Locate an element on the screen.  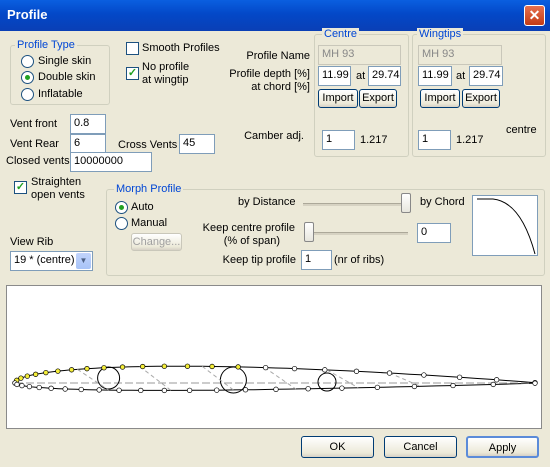
morph-manual-label: Manual is located at coordinates (149, 223).